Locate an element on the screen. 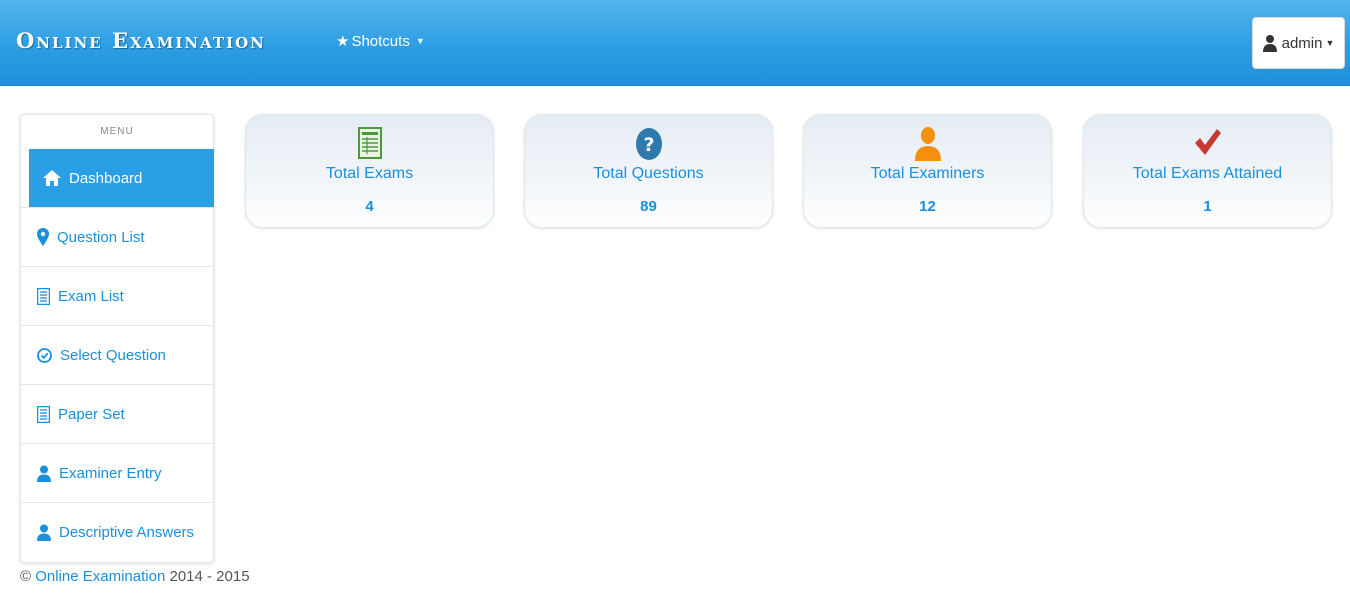  checkmark-icon is located at coordinates (1207, 142).